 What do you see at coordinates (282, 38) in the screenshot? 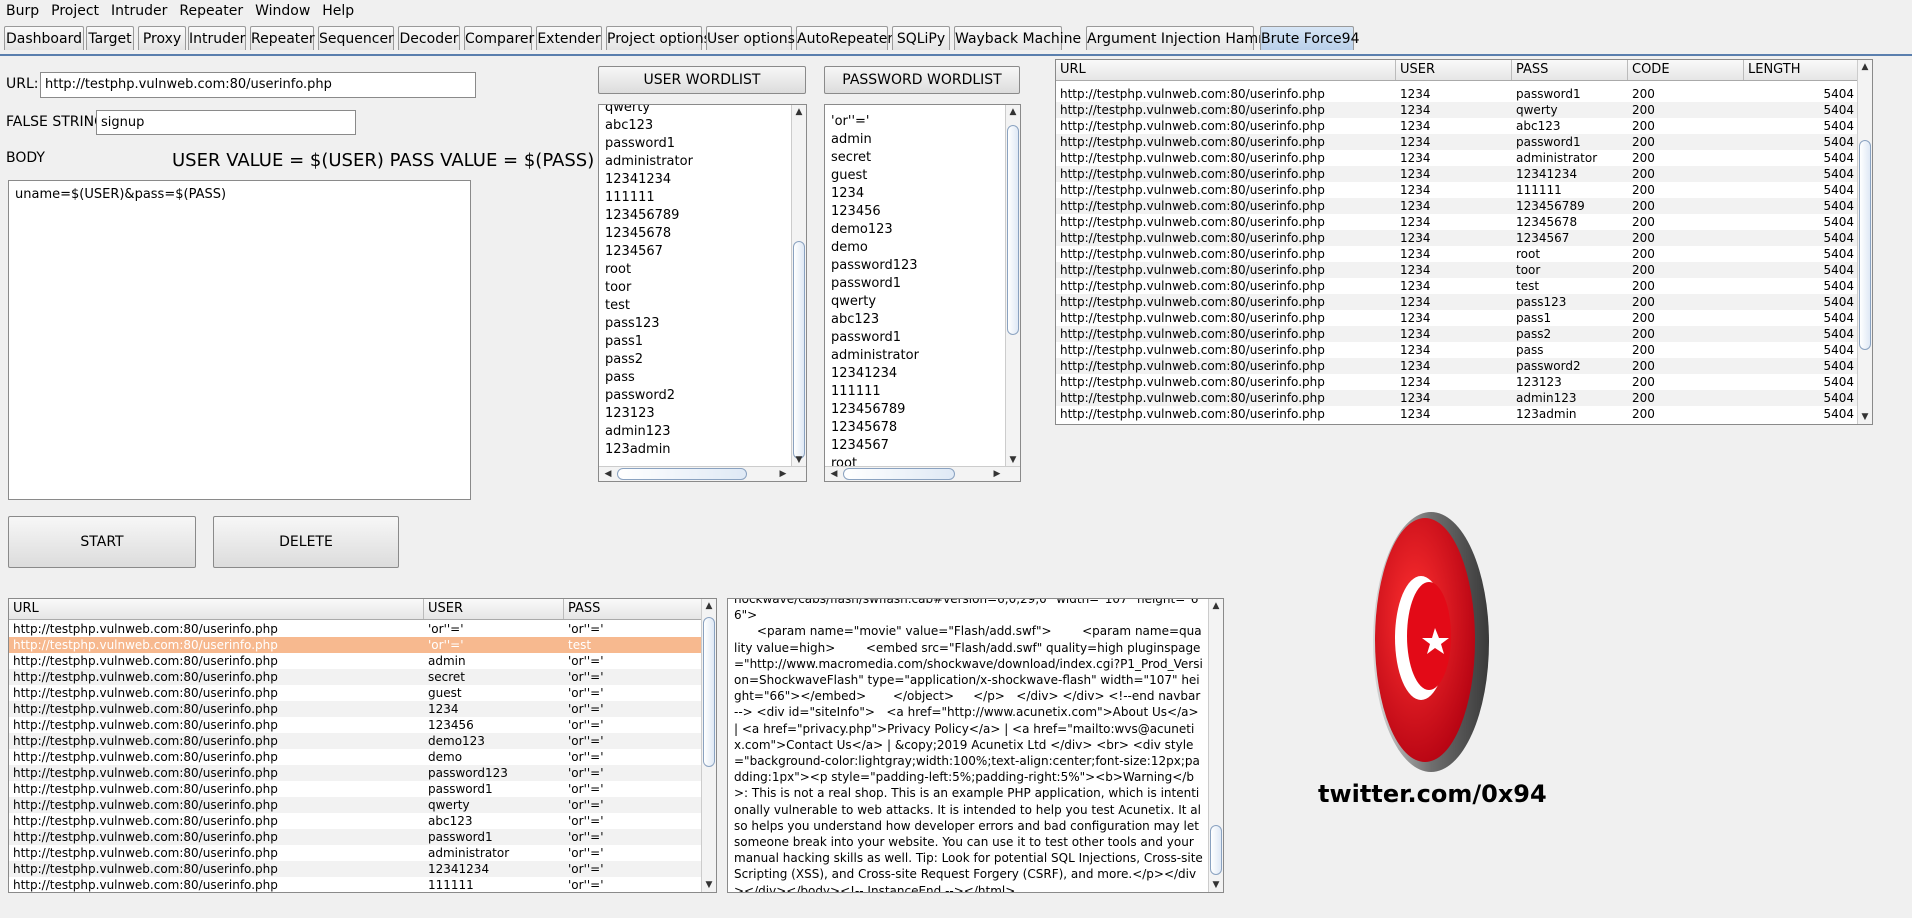
I see `tab-repeater: Repeater` at bounding box center [282, 38].